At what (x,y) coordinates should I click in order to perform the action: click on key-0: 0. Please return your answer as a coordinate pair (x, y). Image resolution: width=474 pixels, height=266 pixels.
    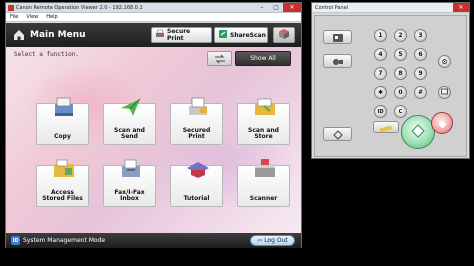
    Looking at the image, I should click on (400, 92).